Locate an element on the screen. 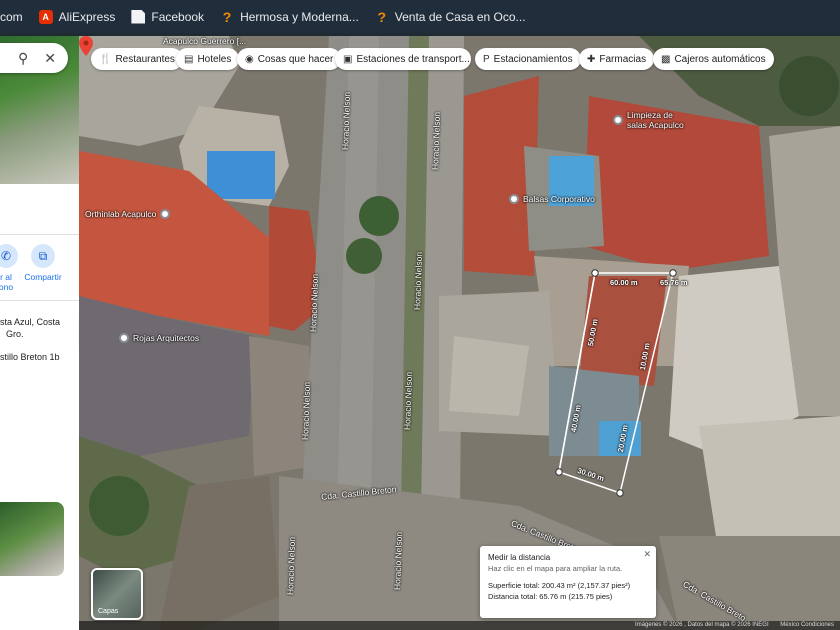 The image size is (840, 630). poi-balsas: Balsas Corporativo is located at coordinates (552, 199).